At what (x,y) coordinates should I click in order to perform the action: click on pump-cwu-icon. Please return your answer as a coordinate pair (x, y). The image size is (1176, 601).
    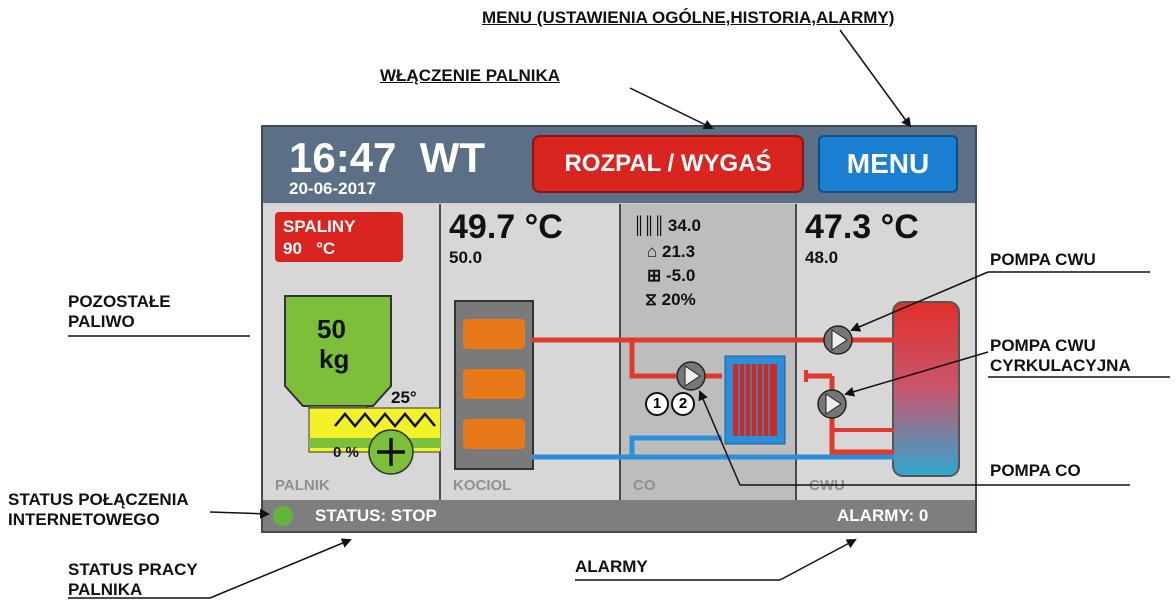
    Looking at the image, I should click on (838, 340).